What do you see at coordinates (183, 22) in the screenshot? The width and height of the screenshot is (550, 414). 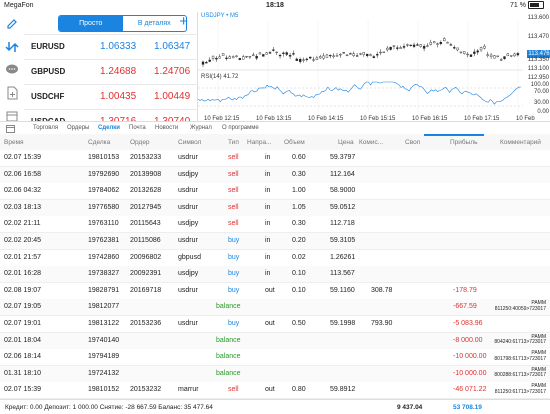 I see `add-symbol-icon: +` at bounding box center [183, 22].